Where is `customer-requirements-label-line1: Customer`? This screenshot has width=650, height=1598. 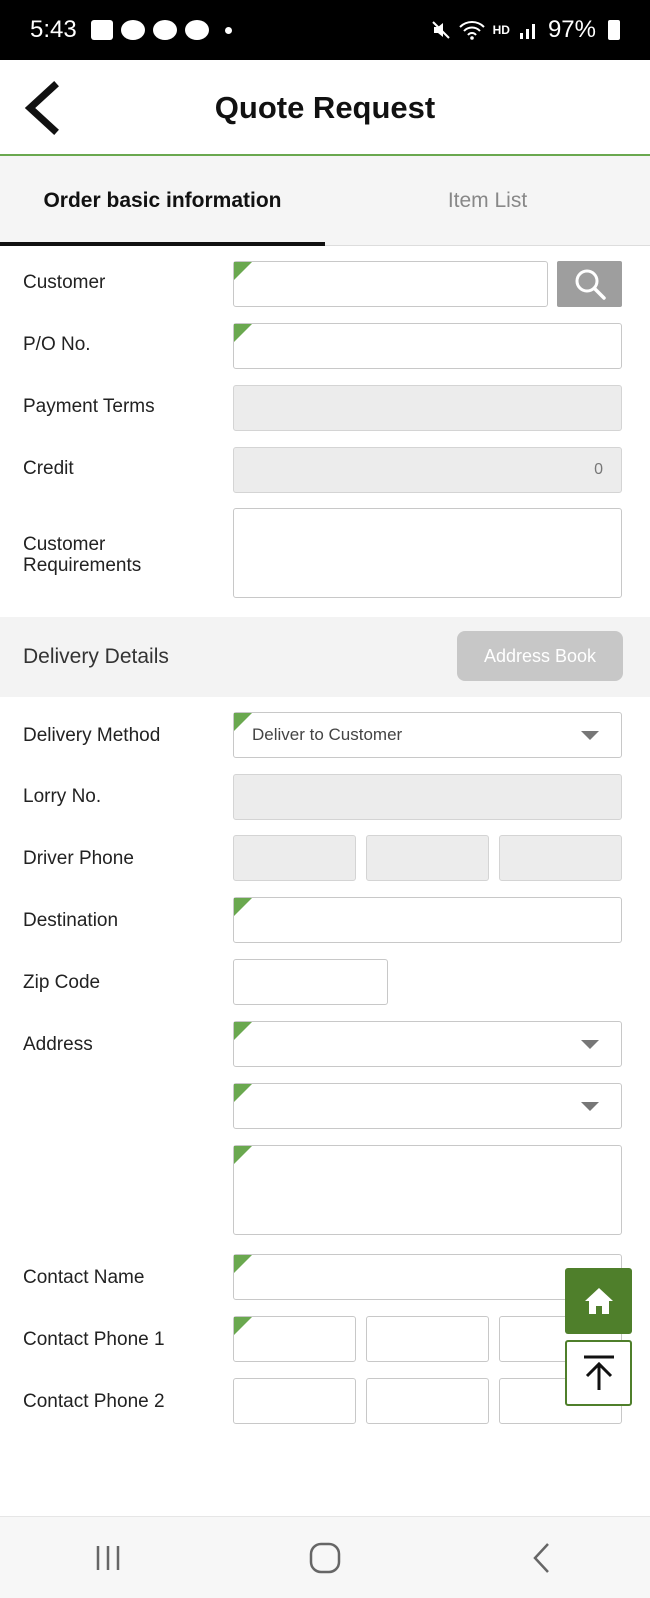
customer-requirements-label-line1: Customer is located at coordinates (64, 544).